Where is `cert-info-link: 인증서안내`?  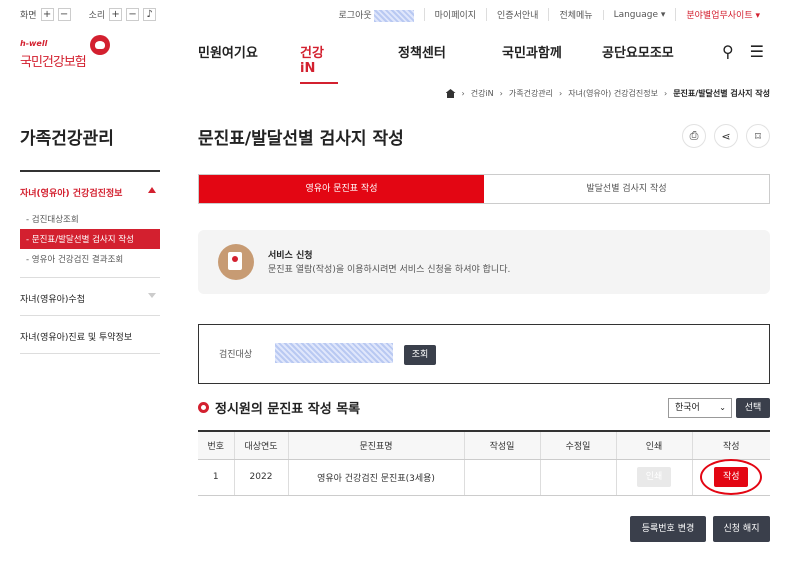 cert-info-link: 인증서안내 is located at coordinates (517, 15).